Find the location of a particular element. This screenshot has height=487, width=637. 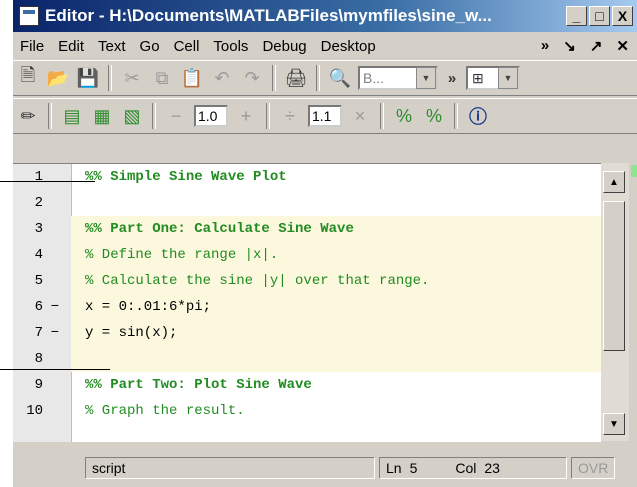

multiply-button: × is located at coordinates (360, 116).